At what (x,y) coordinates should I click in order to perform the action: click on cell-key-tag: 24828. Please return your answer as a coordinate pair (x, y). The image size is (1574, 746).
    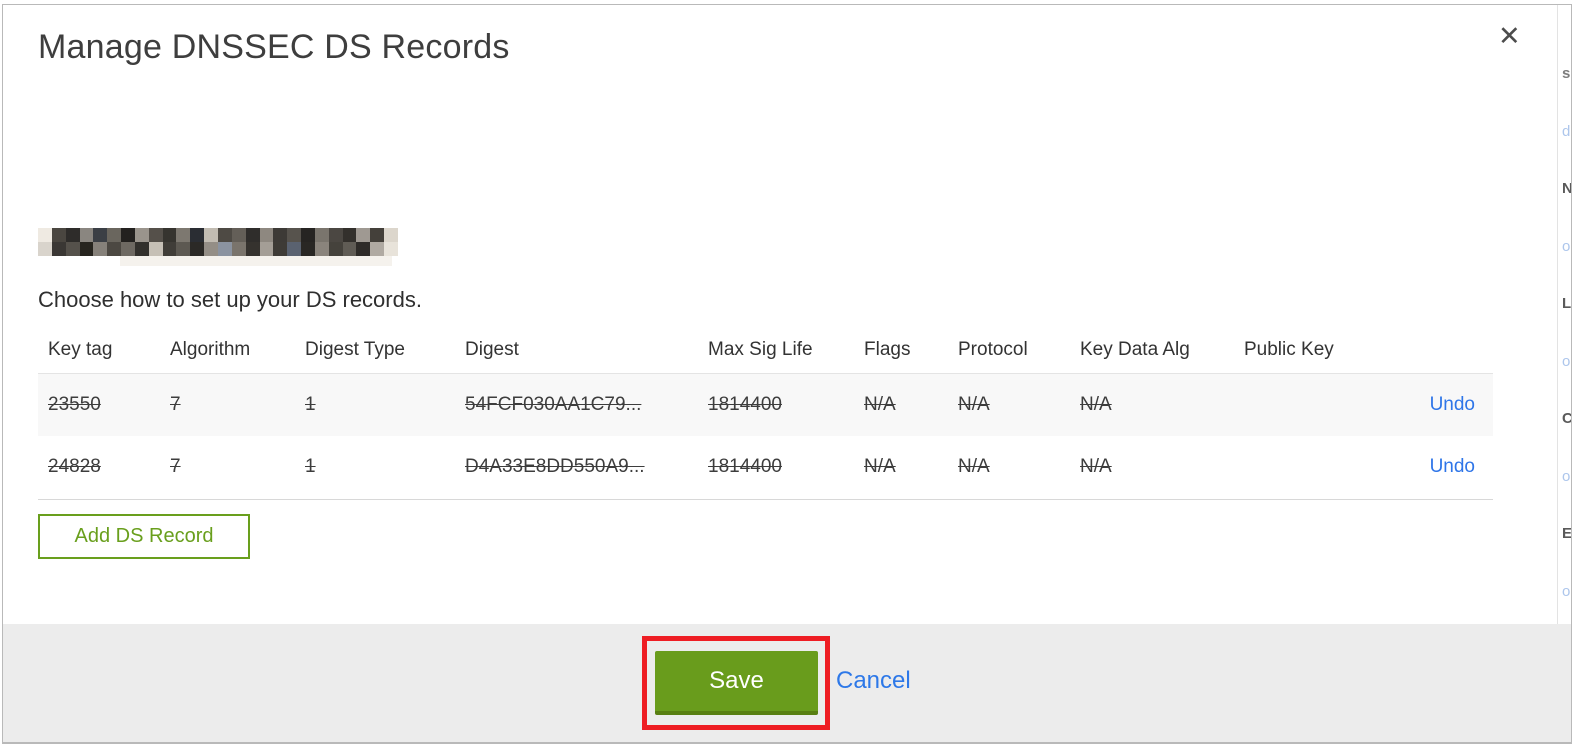
    Looking at the image, I should click on (74, 467).